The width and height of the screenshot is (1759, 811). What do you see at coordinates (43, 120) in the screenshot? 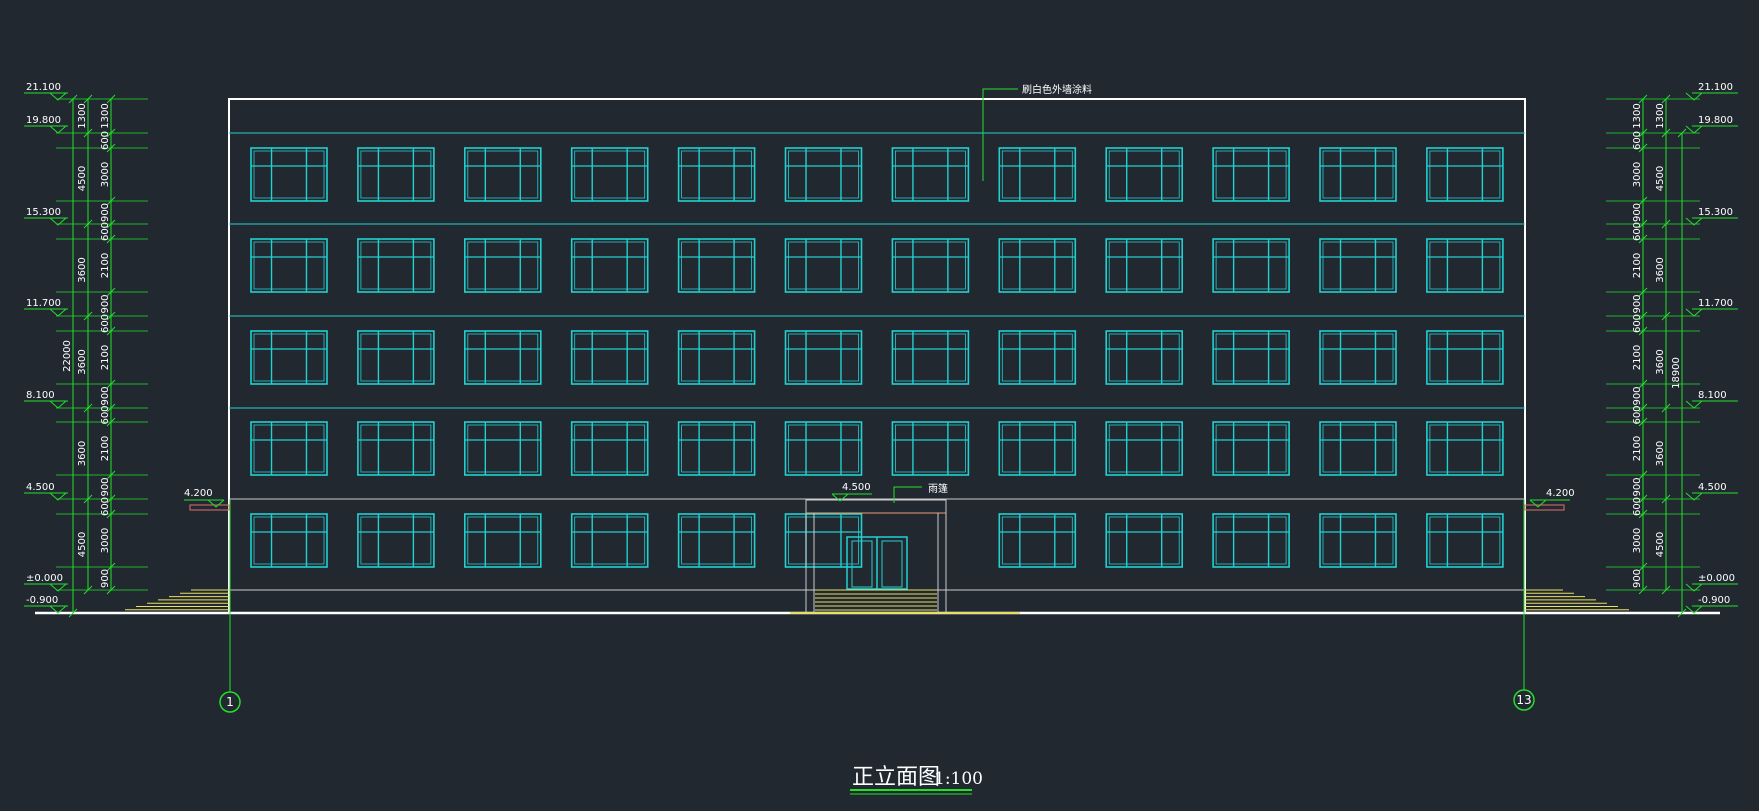
I see `level-left-text: 19.800` at bounding box center [43, 120].